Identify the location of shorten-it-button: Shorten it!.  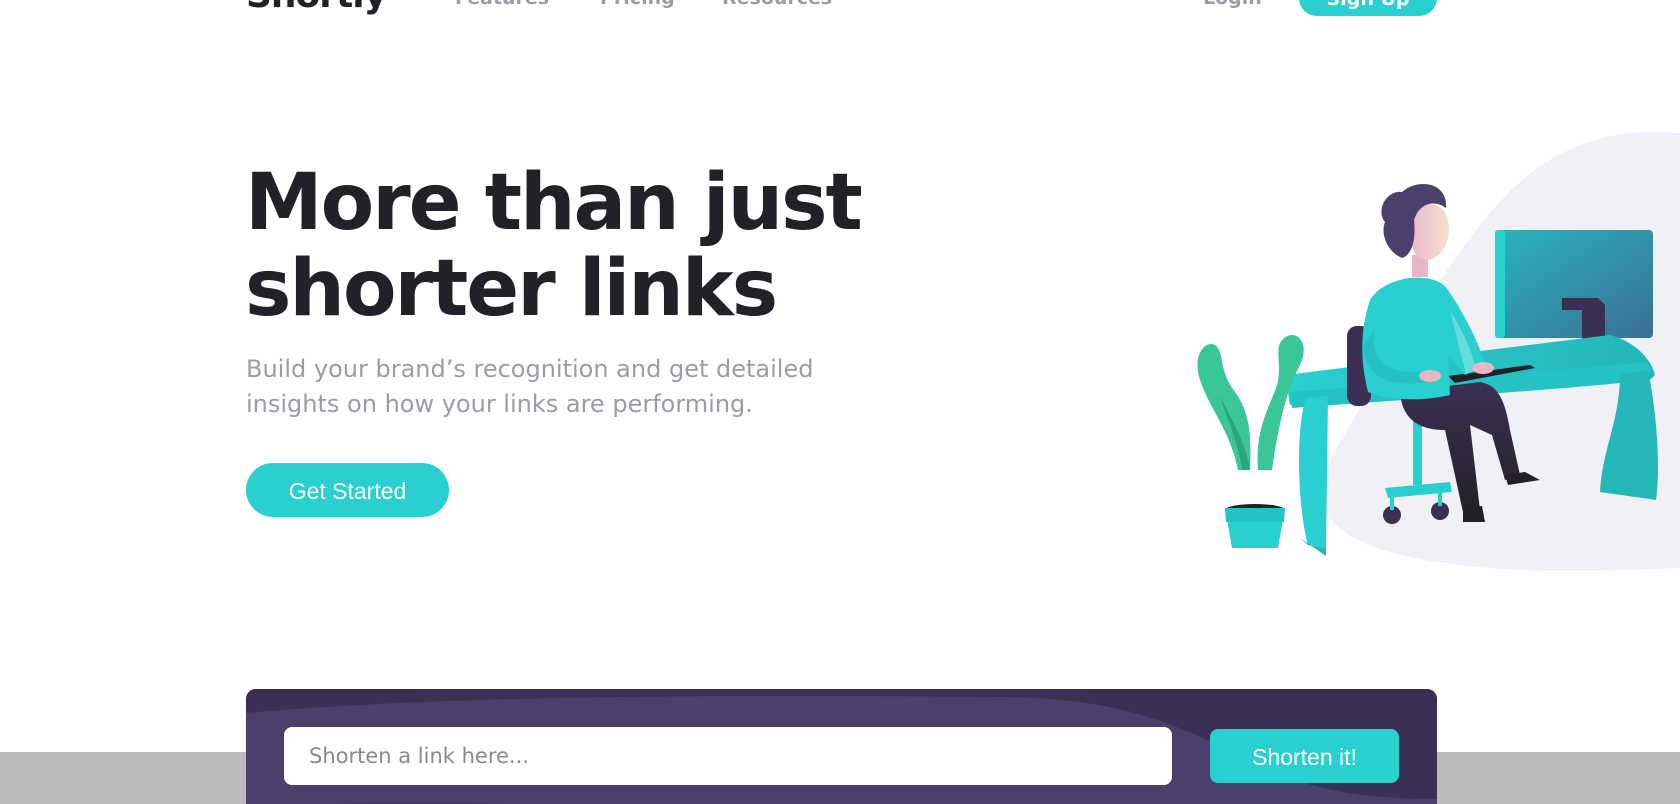
(1304, 756).